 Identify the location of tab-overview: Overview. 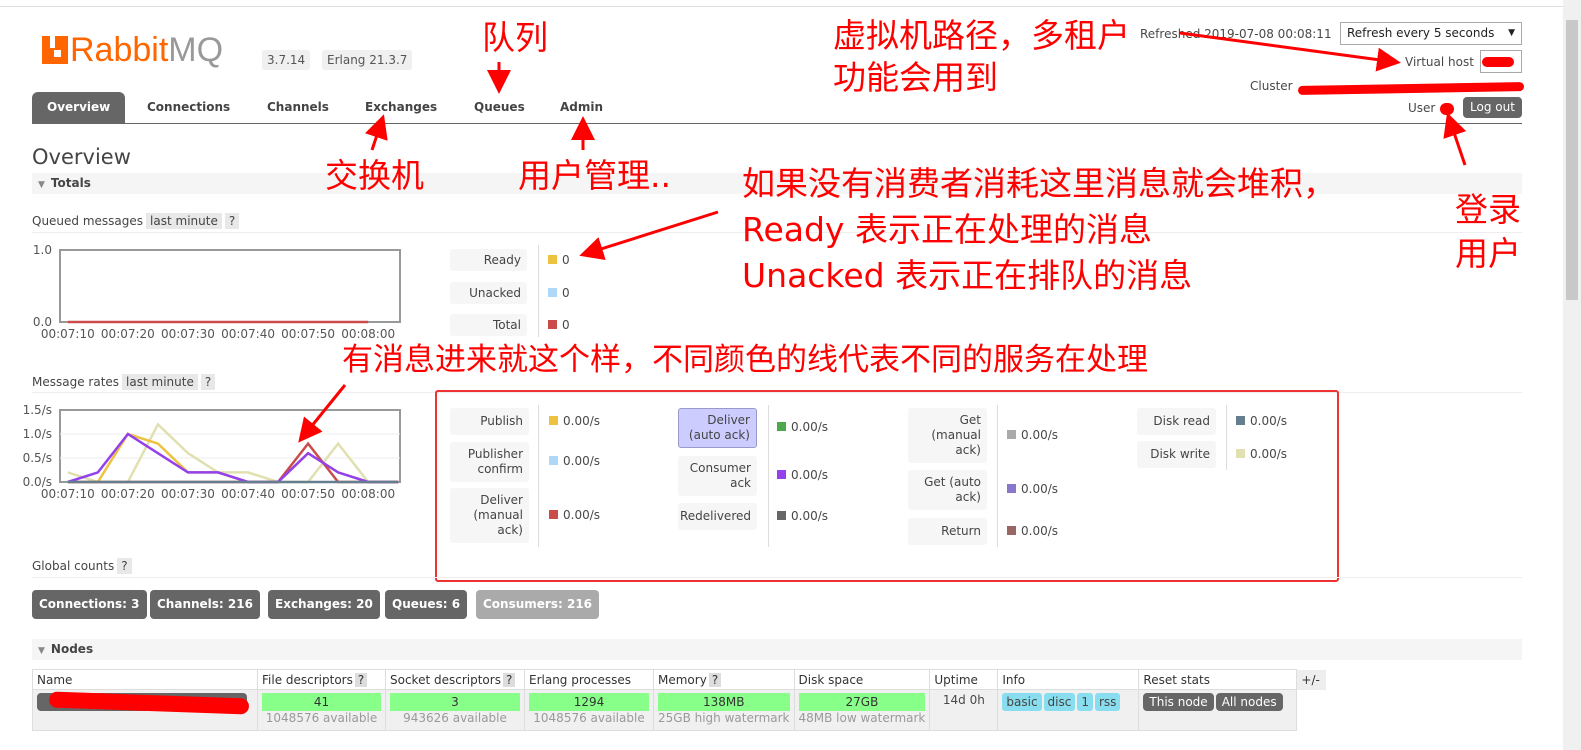
(79, 107).